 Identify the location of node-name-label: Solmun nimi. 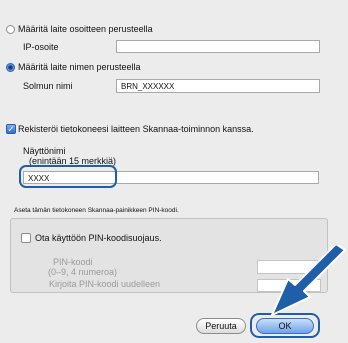
(48, 86).